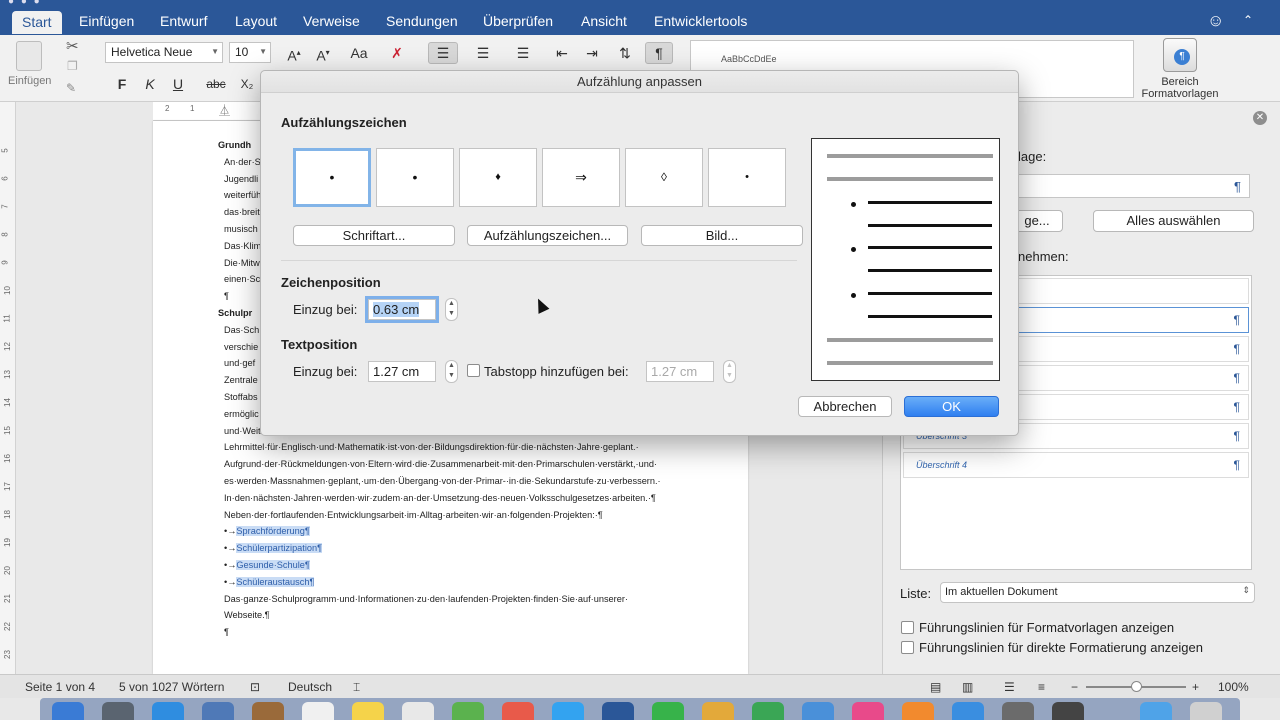 This screenshot has height=720, width=1280. I want to click on grow-font-icon: A▴, so click(294, 53).